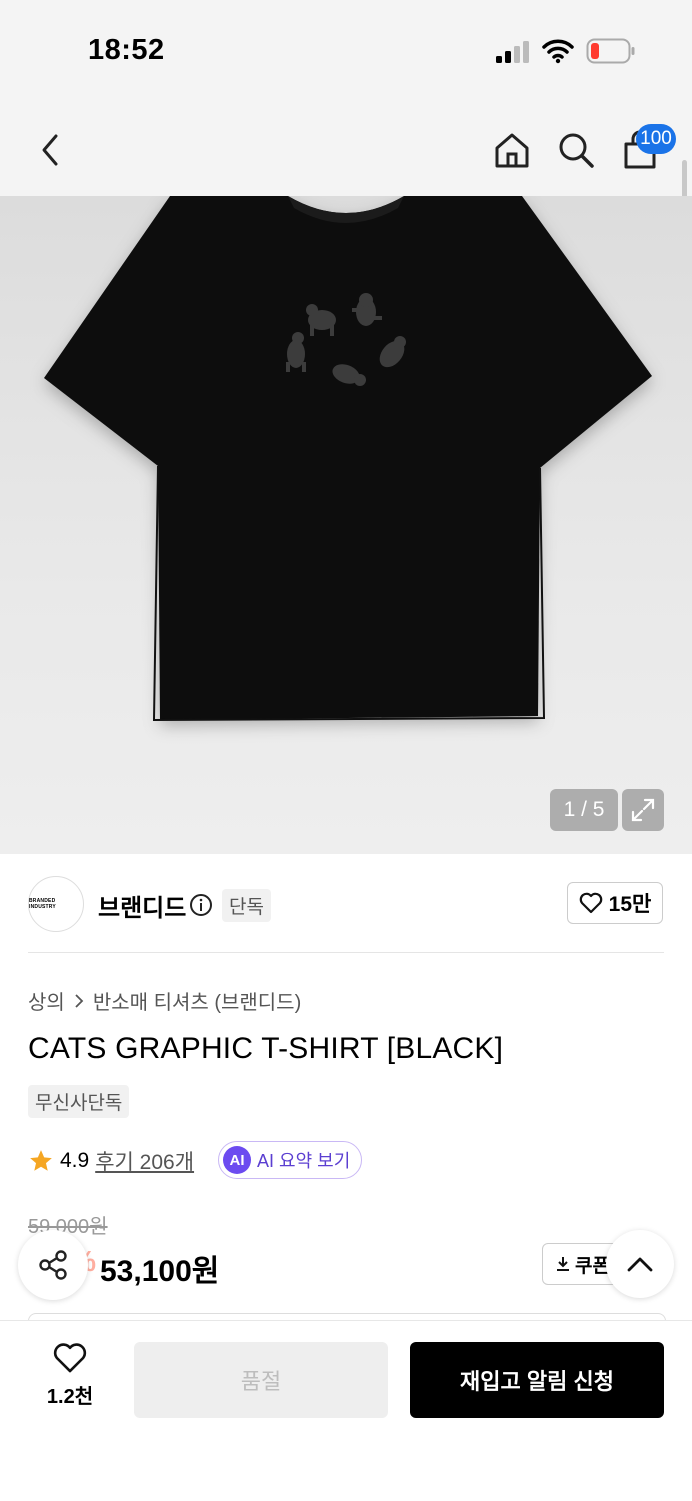 The image size is (692, 1501). I want to click on brand-like-button: 15만, so click(615, 903).